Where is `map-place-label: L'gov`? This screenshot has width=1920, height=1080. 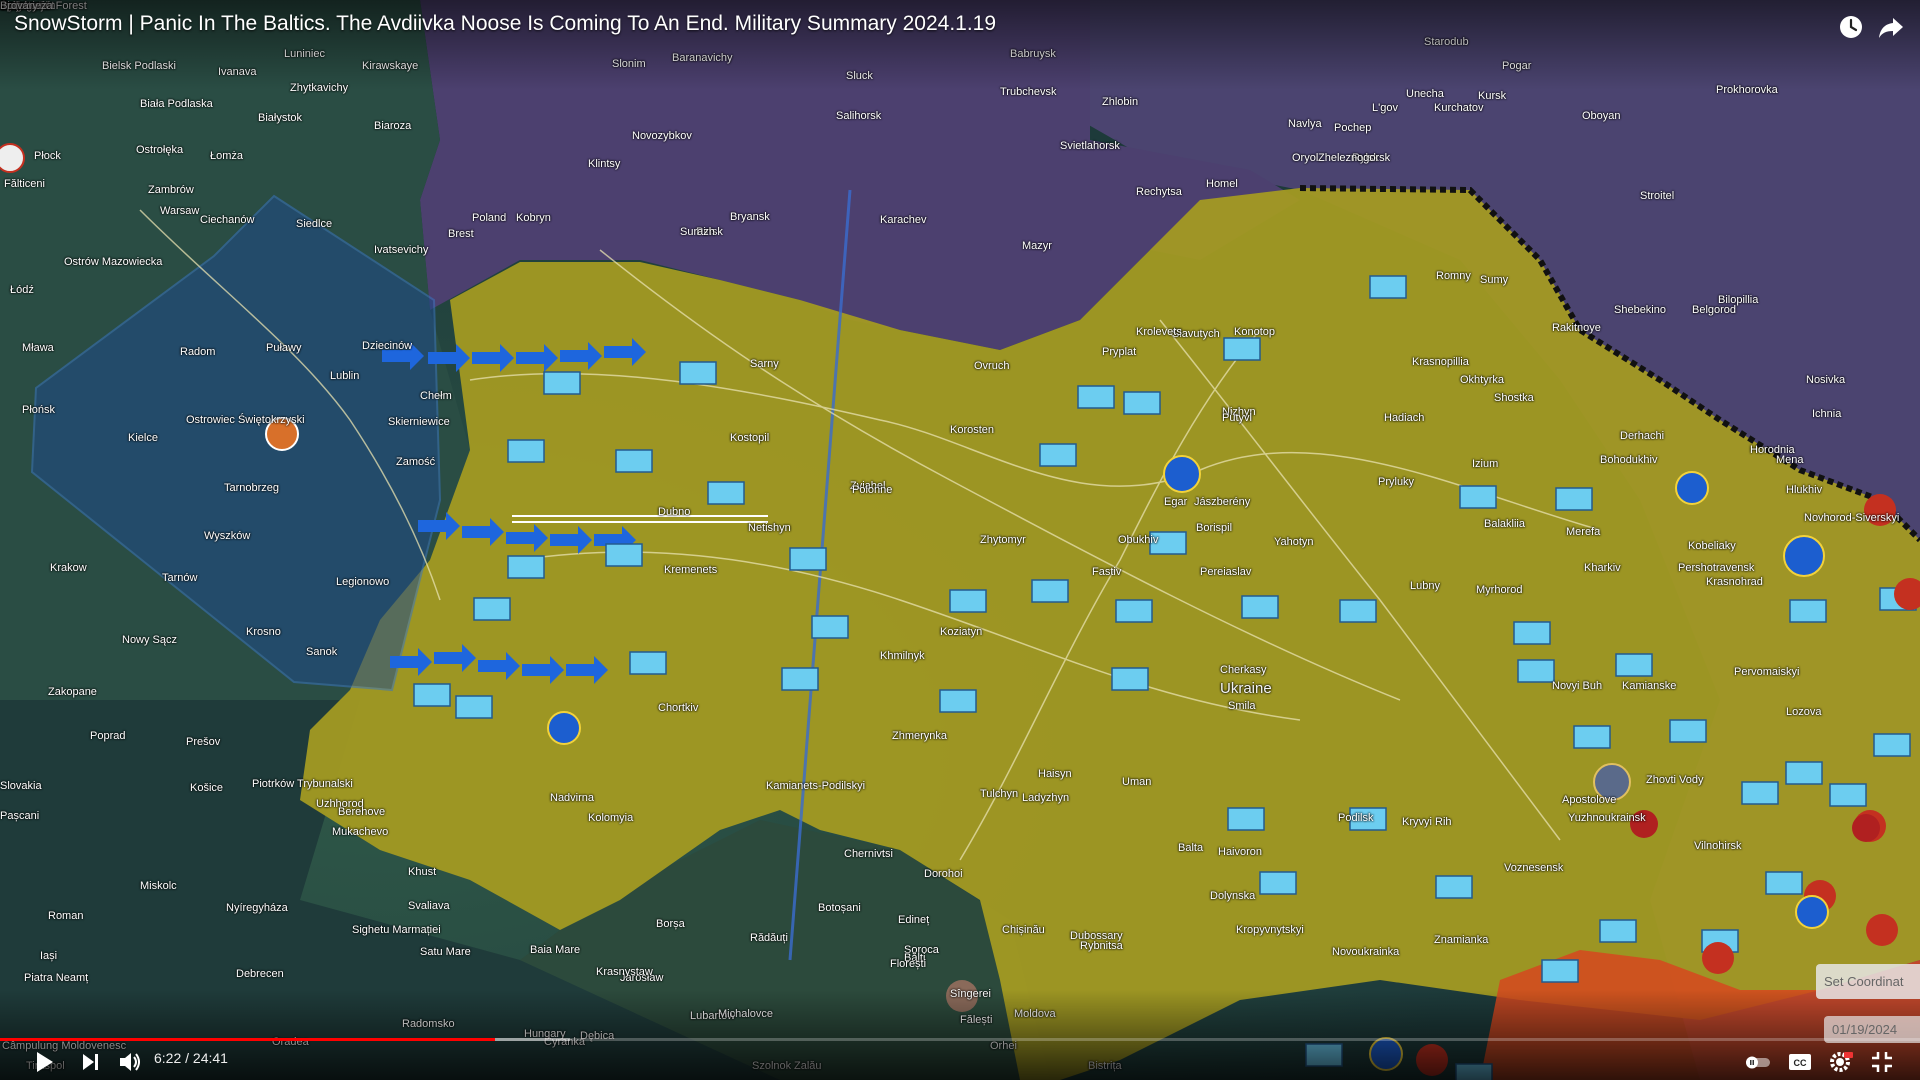 map-place-label: L'gov is located at coordinates (1385, 108).